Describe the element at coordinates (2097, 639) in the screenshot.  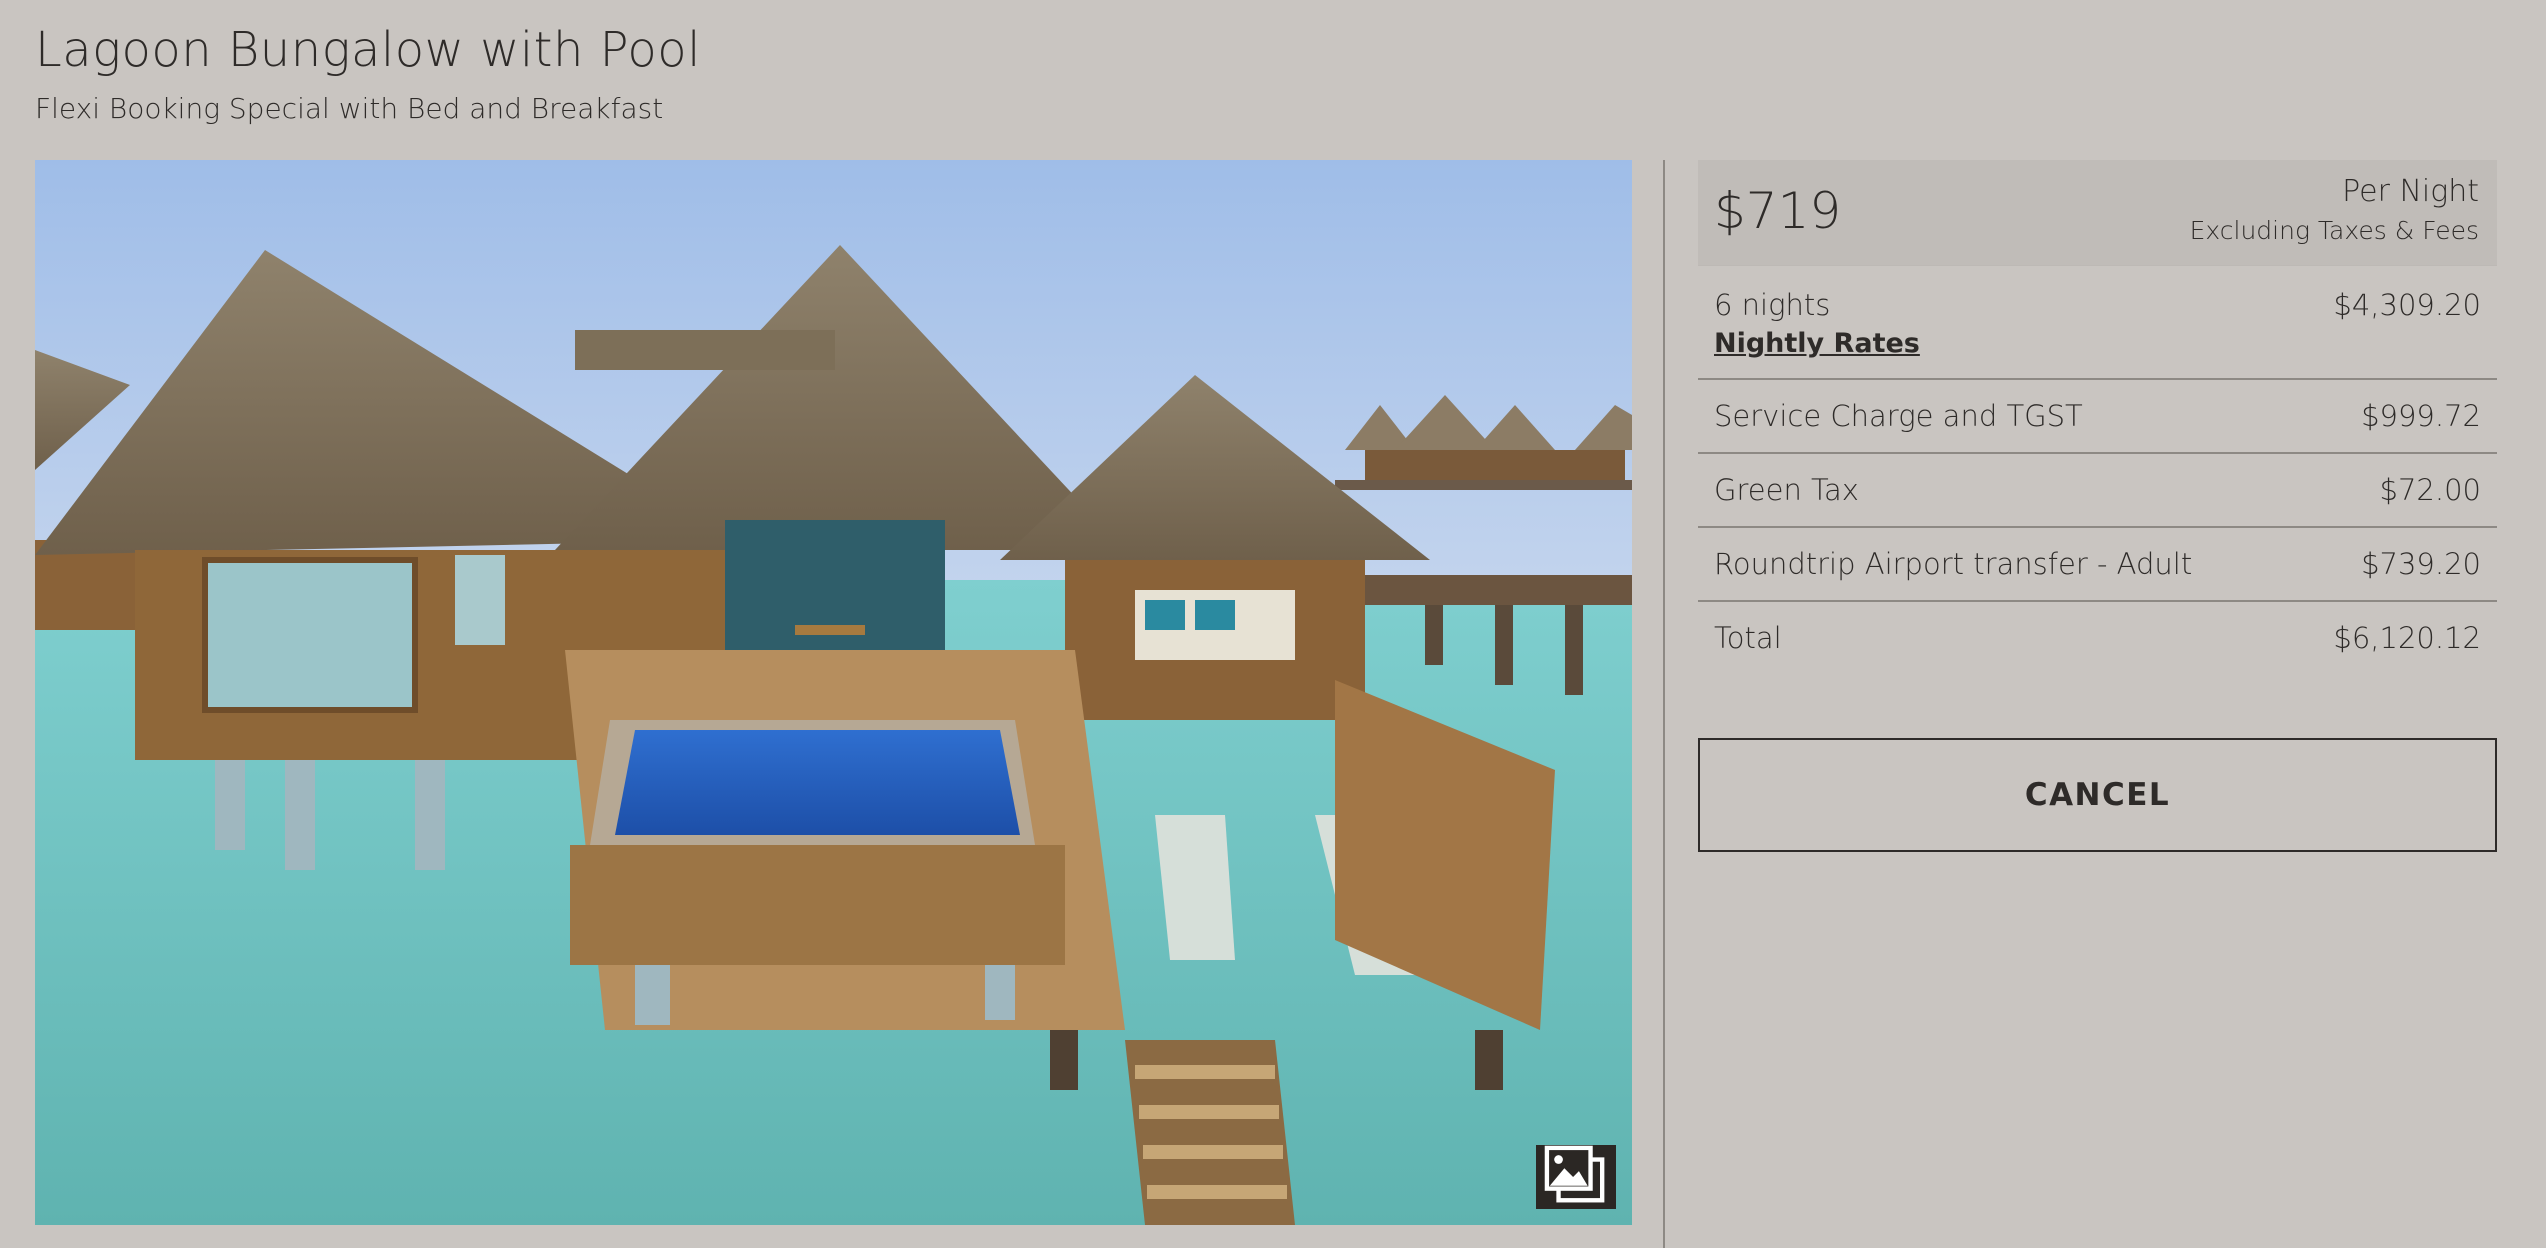
I see `total-row: Total $6,120.12` at that location.